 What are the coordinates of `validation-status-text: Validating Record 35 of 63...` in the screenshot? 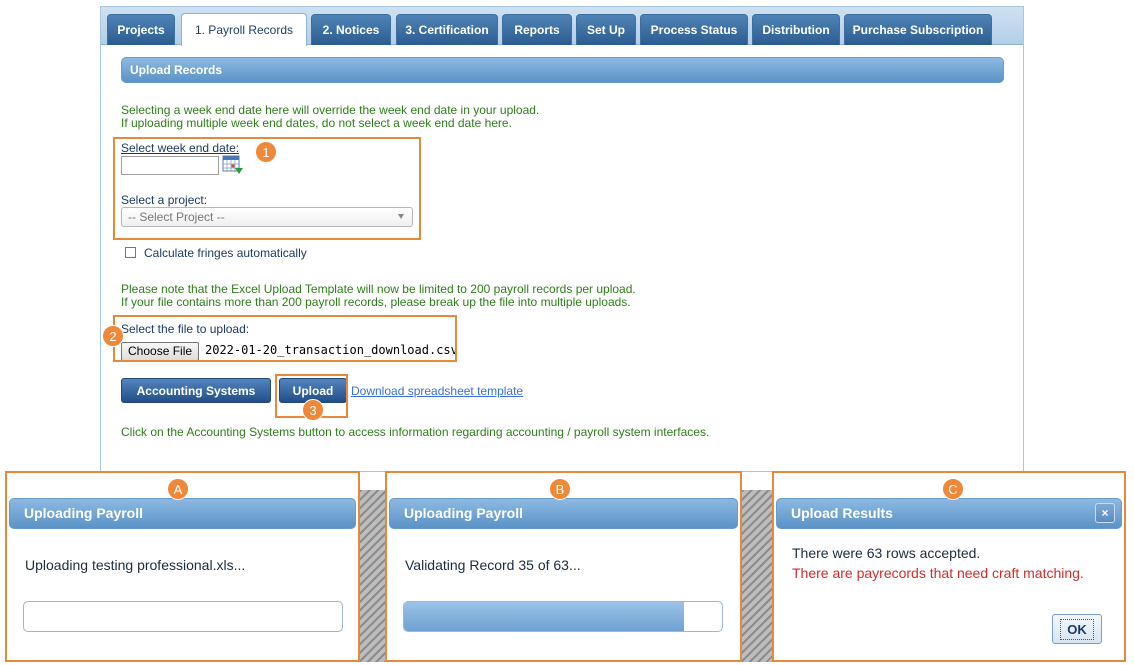 It's located at (493, 565).